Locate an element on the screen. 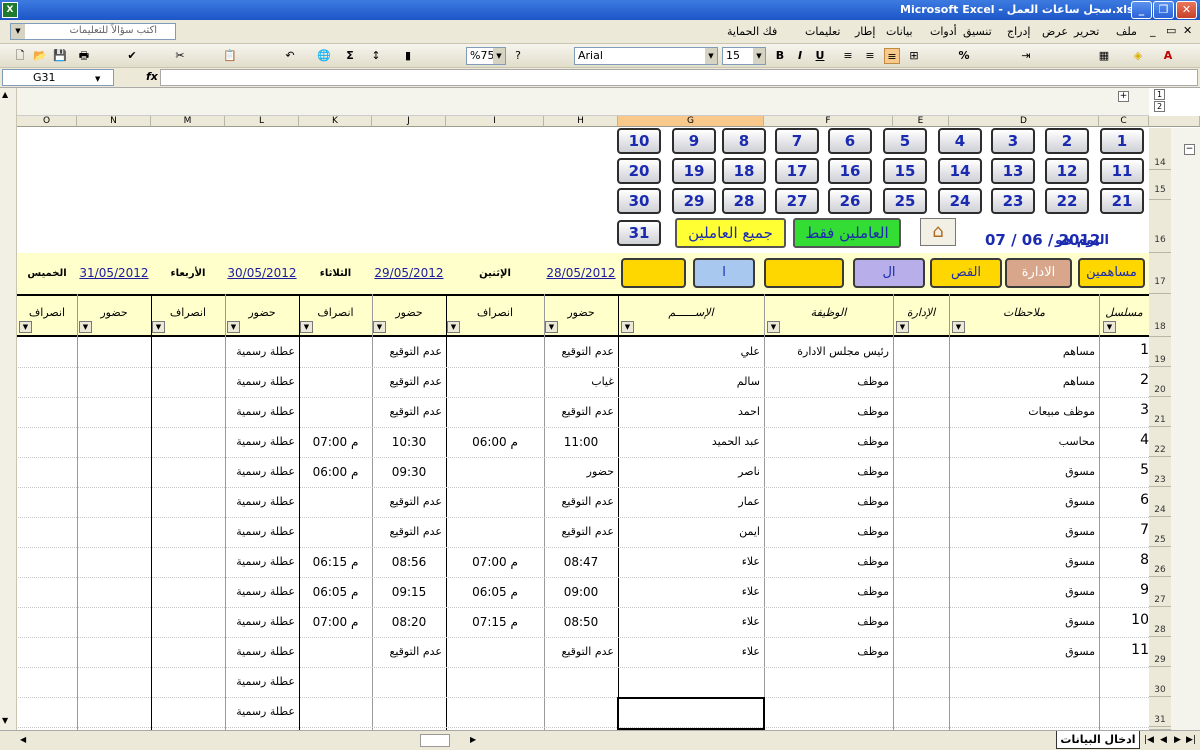 This screenshot has width=1200, height=750. menu-file: ملف is located at coordinates (1126, 31).